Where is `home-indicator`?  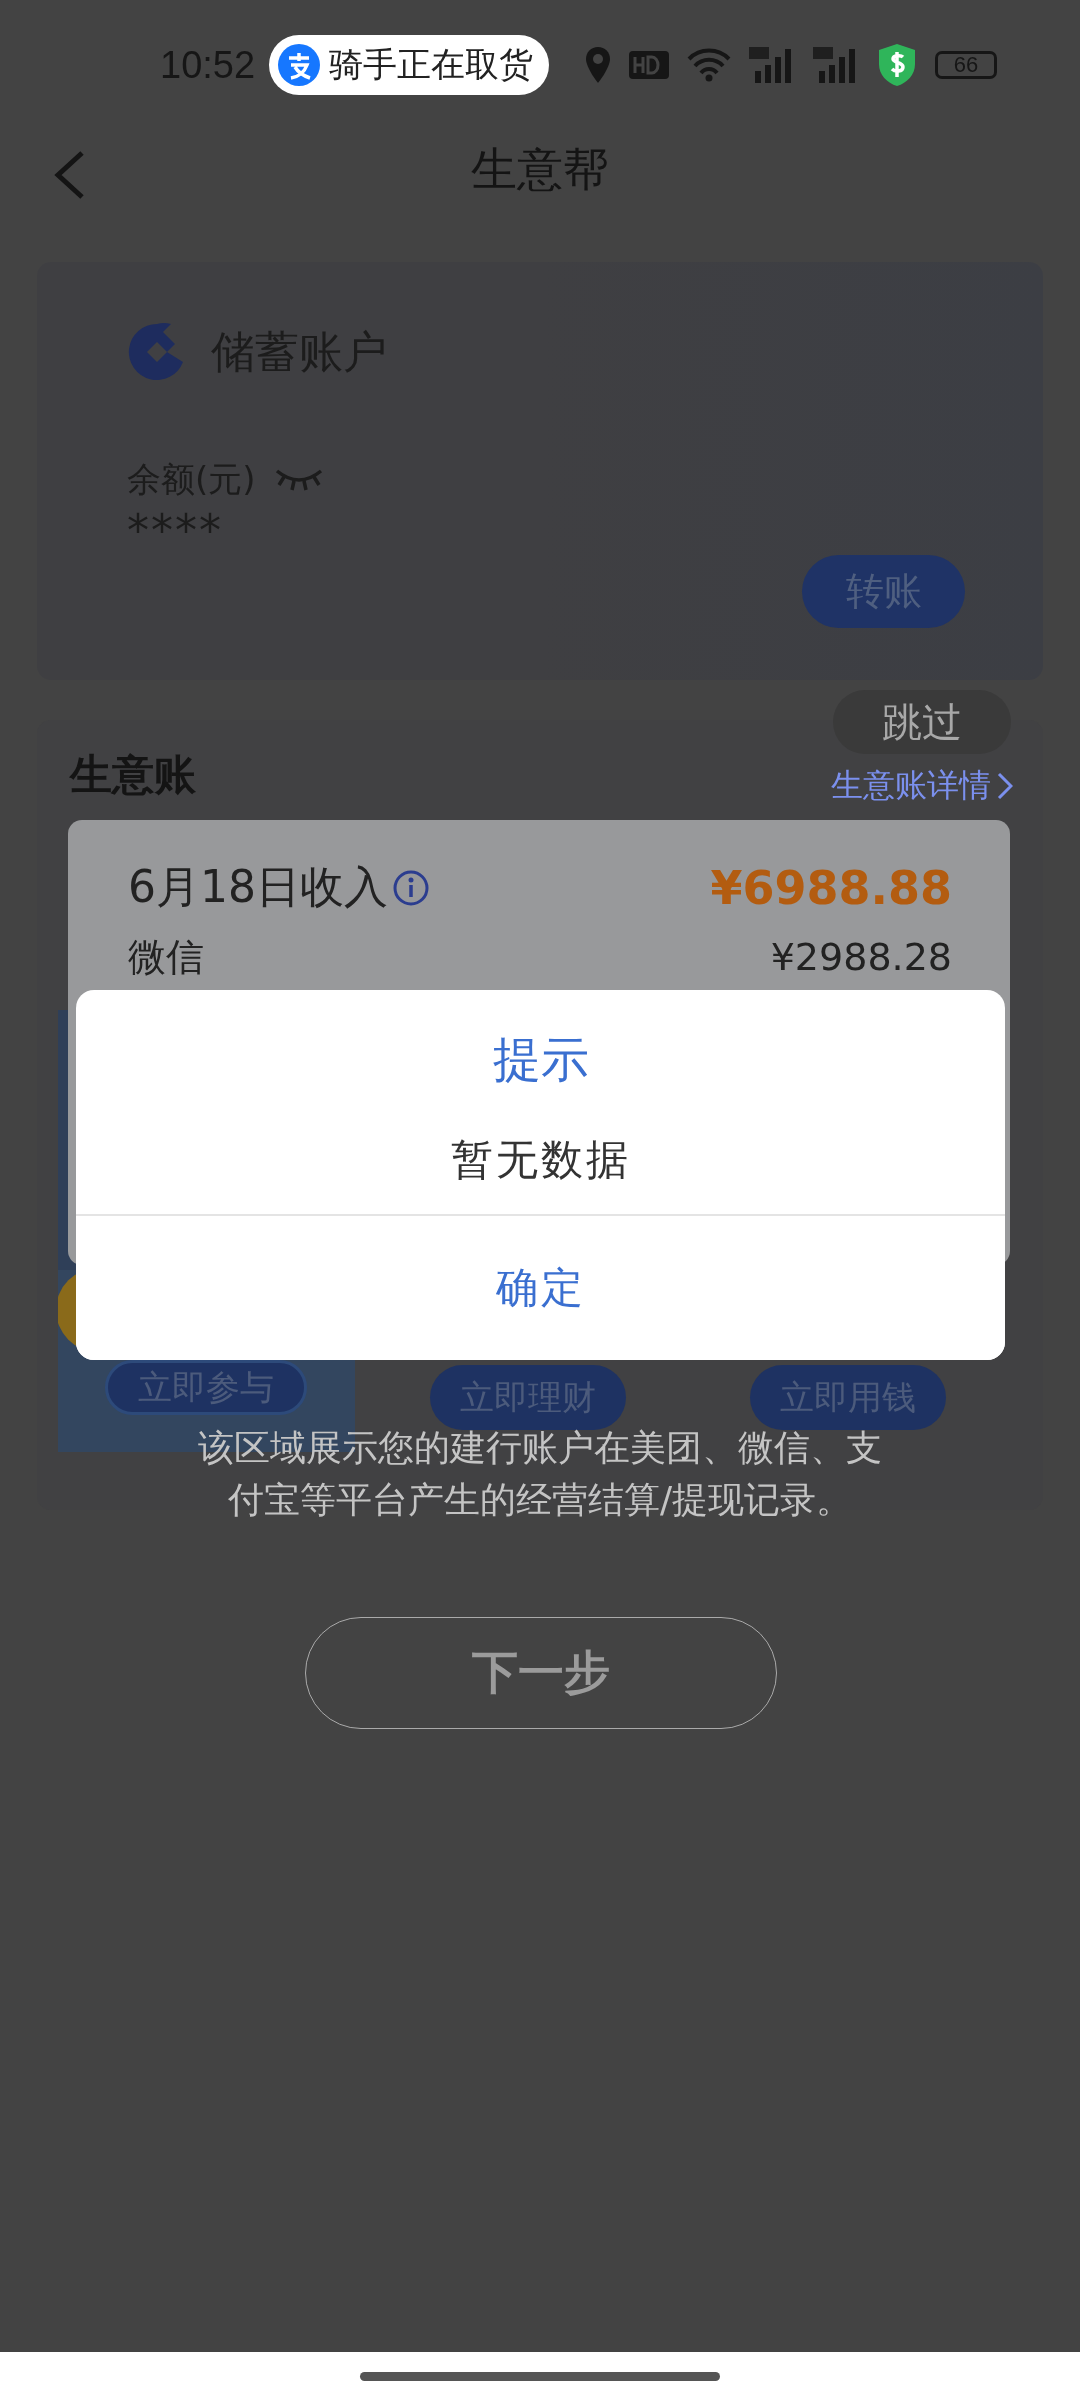
home-indicator is located at coordinates (540, 2376).